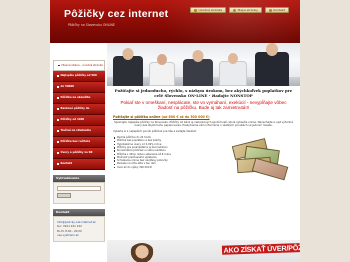 The width and height of the screenshot is (350, 262). I want to click on top-link-label: Kontakt, so click(279, 10).